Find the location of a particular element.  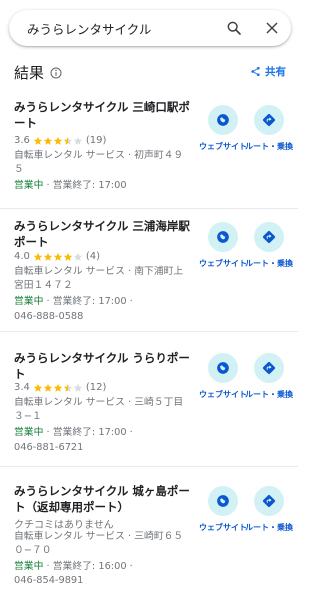

share-label: 共有 is located at coordinates (275, 72).